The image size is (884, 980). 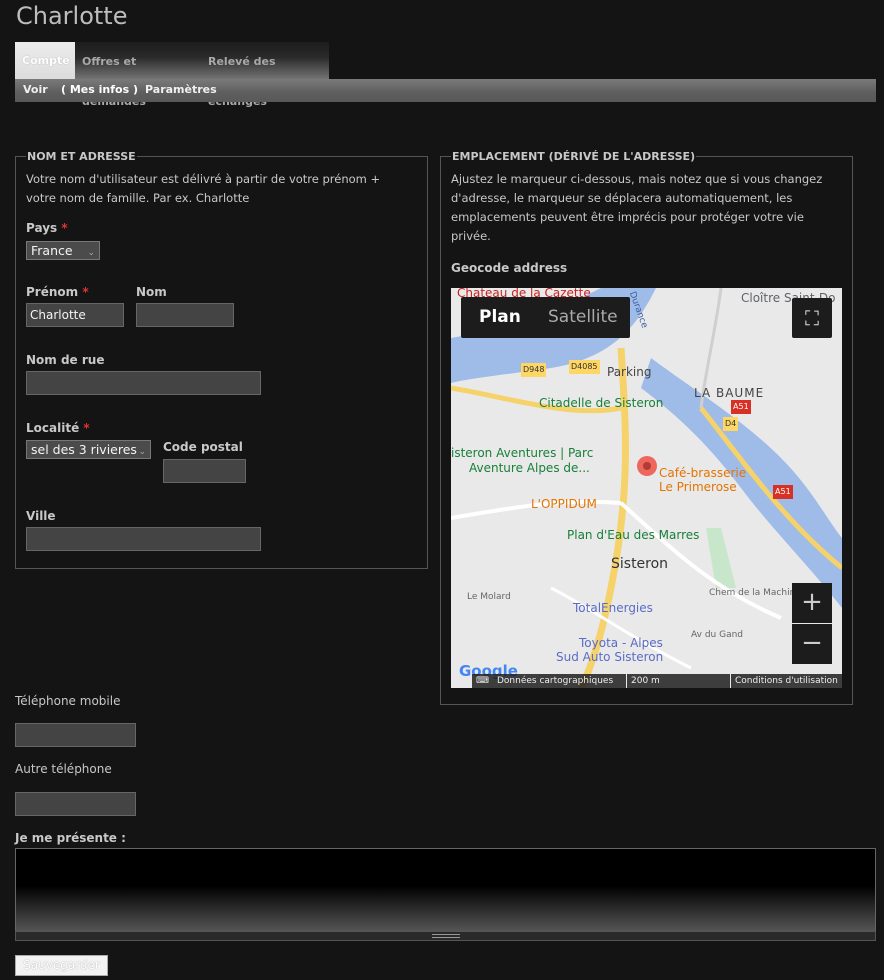 I want to click on road-a51-south: A51, so click(x=783, y=492).